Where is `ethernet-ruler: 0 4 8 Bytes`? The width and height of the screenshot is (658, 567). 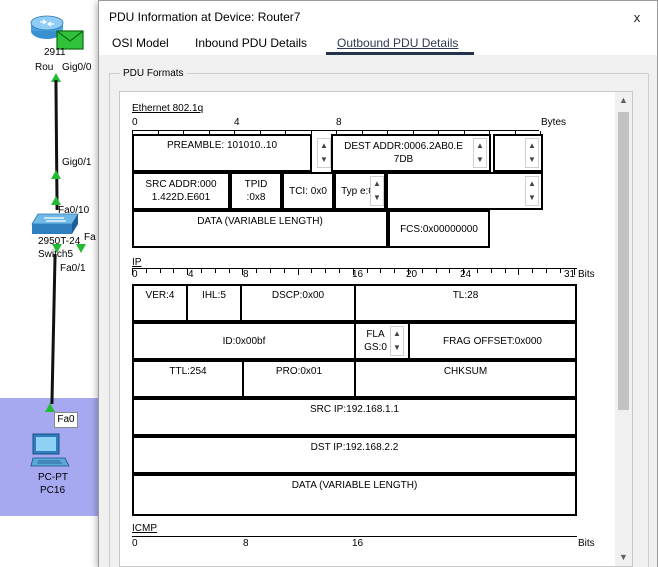
ethernet-ruler: 0 4 8 Bytes is located at coordinates (349, 123).